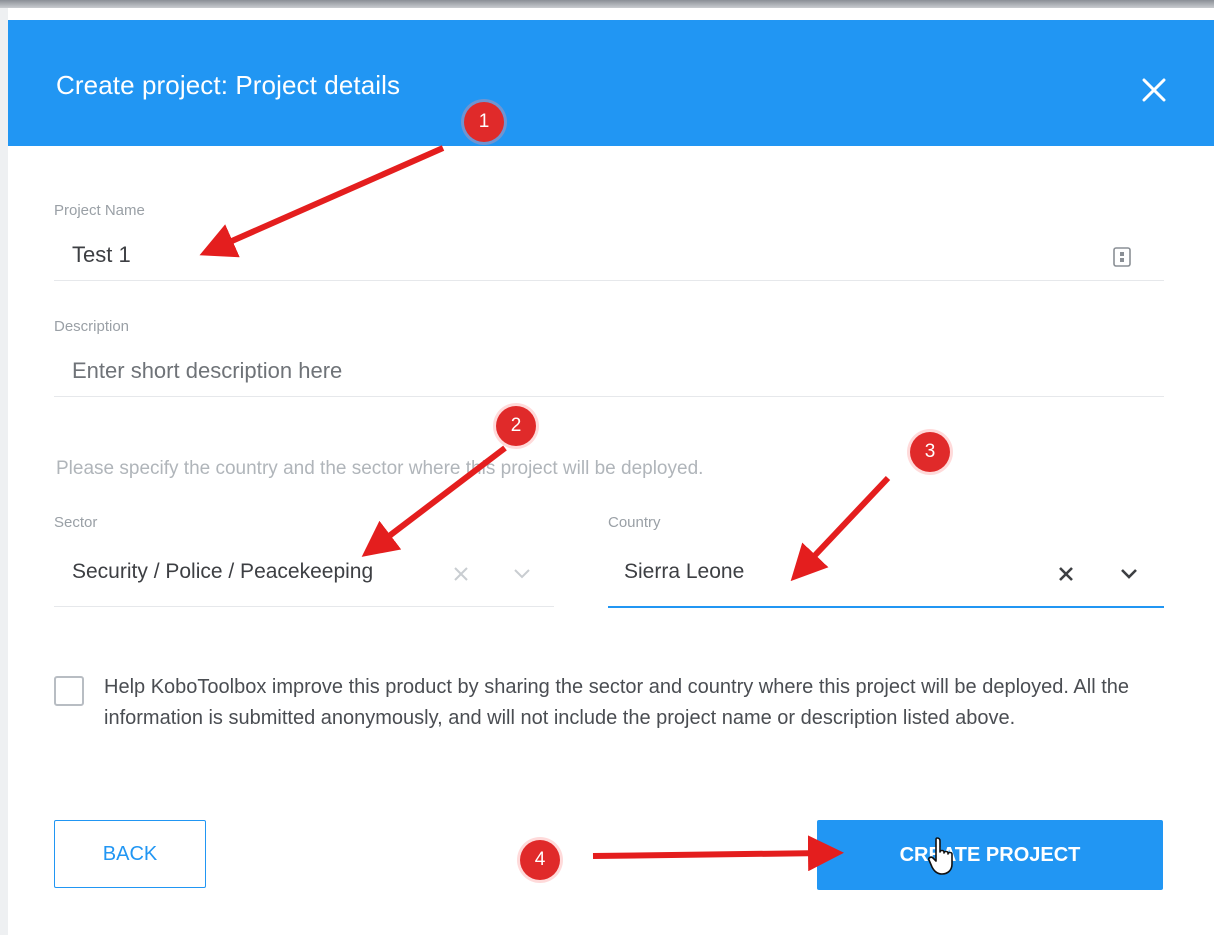  What do you see at coordinates (582, 255) in the screenshot?
I see `project-name-input` at bounding box center [582, 255].